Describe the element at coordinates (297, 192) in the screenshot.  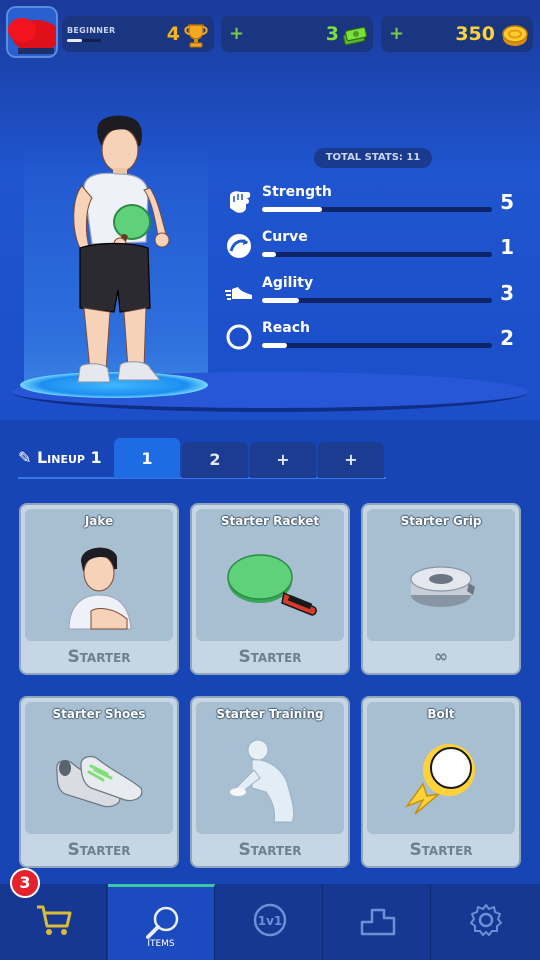
I see `stat-name: Strength` at that location.